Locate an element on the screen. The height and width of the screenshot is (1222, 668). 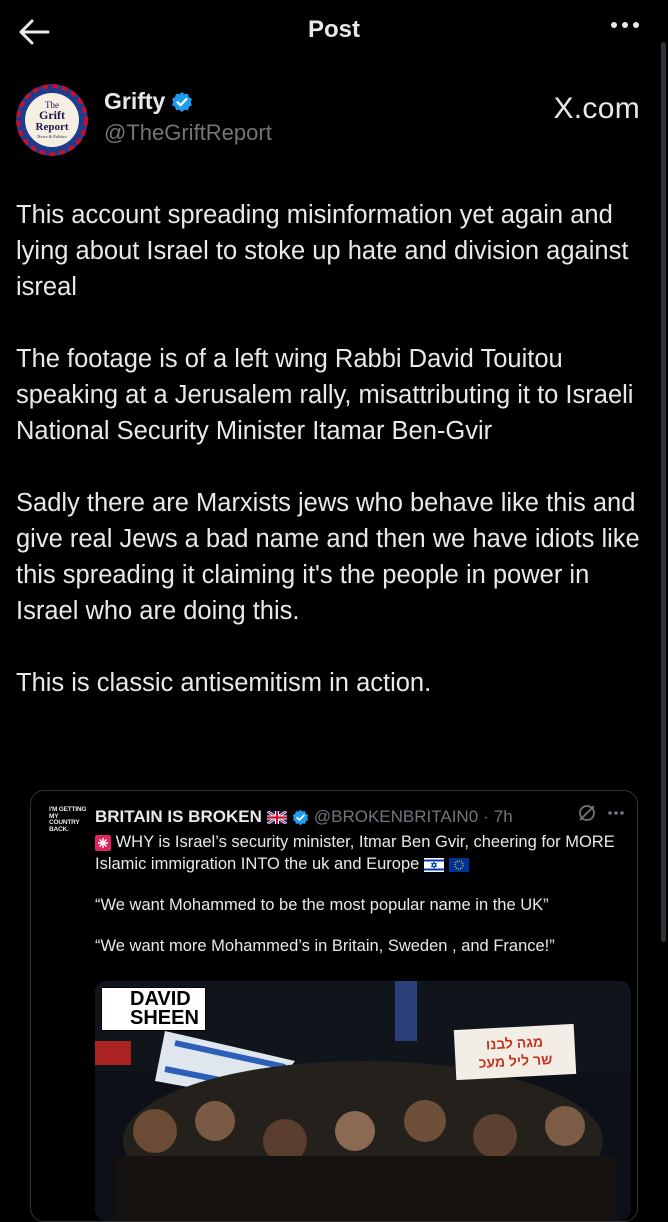
scrollbar is located at coordinates (663, 492).